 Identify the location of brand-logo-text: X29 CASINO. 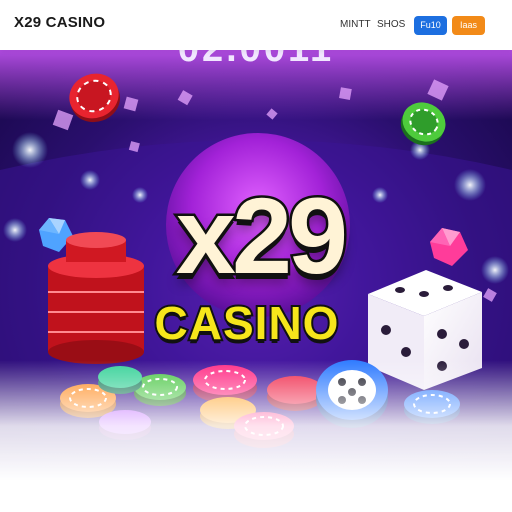
(59, 22).